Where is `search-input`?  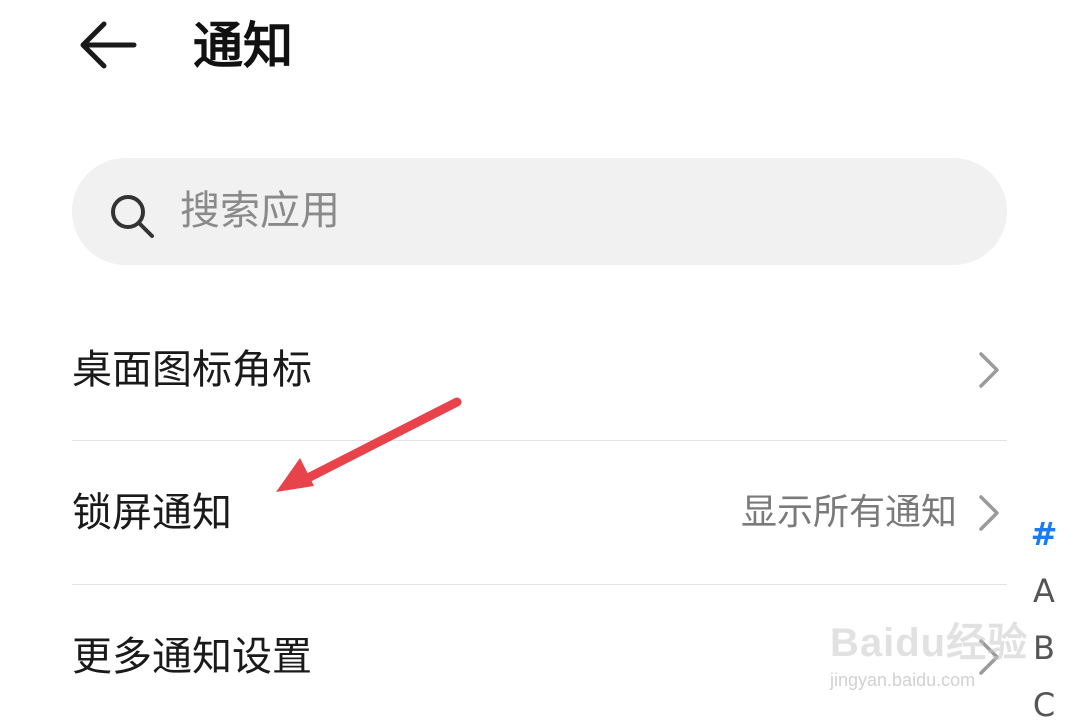 search-input is located at coordinates (570, 211).